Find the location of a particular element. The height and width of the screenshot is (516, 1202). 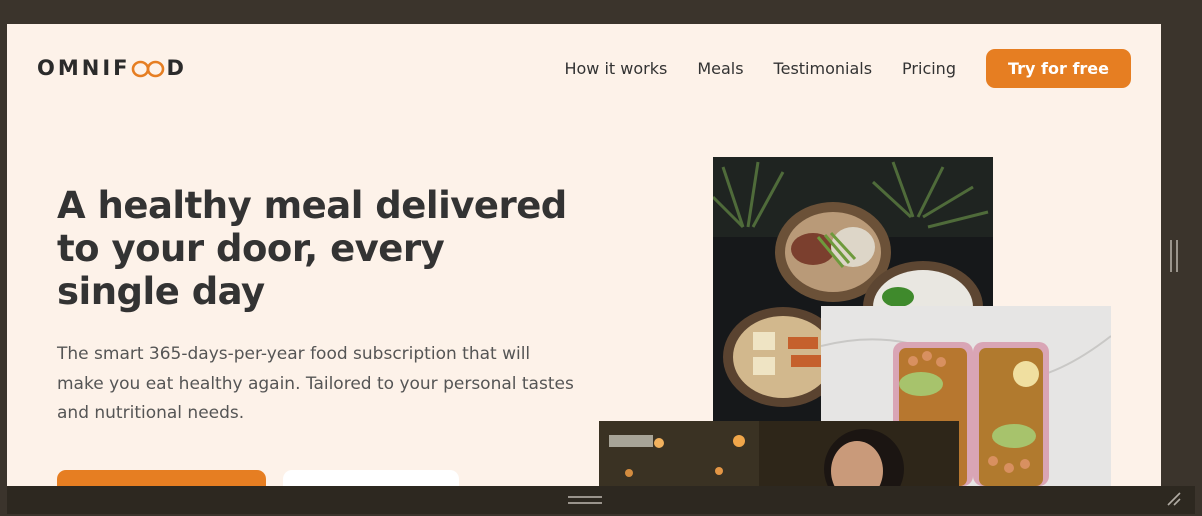

vertical-resize-grip-icon is located at coordinates (1174, 256).